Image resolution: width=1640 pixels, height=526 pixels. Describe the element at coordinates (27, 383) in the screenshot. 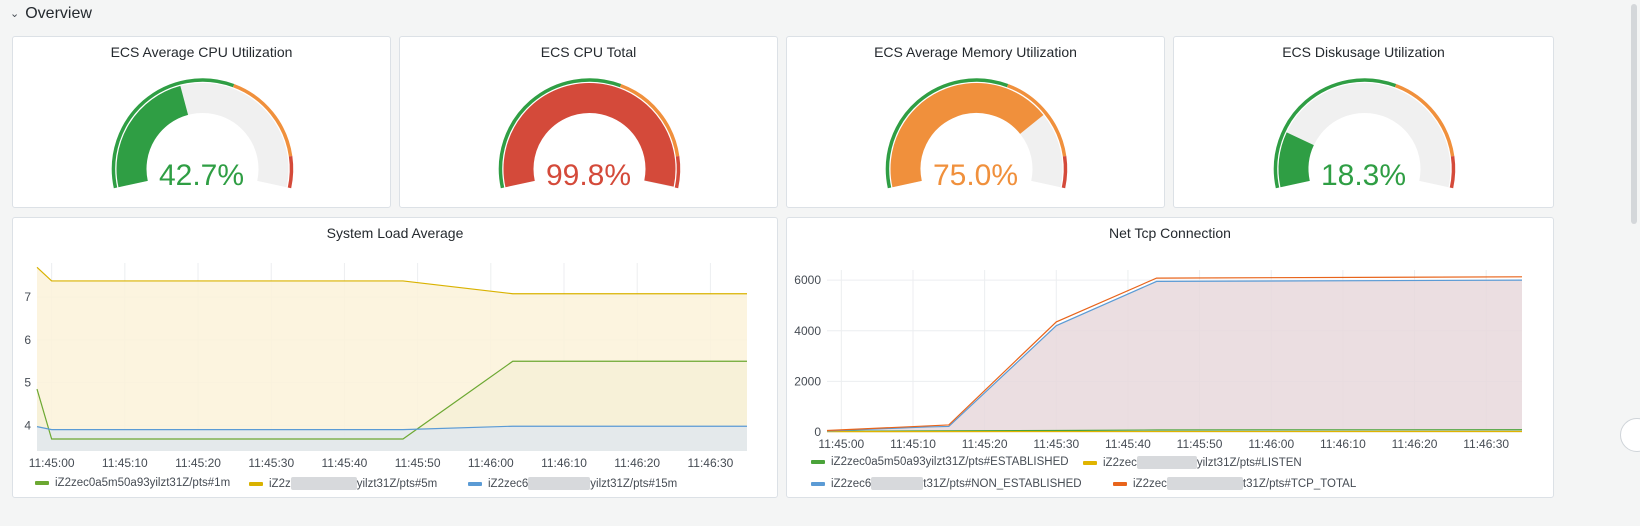

I see `y-tick-label: 5` at that location.